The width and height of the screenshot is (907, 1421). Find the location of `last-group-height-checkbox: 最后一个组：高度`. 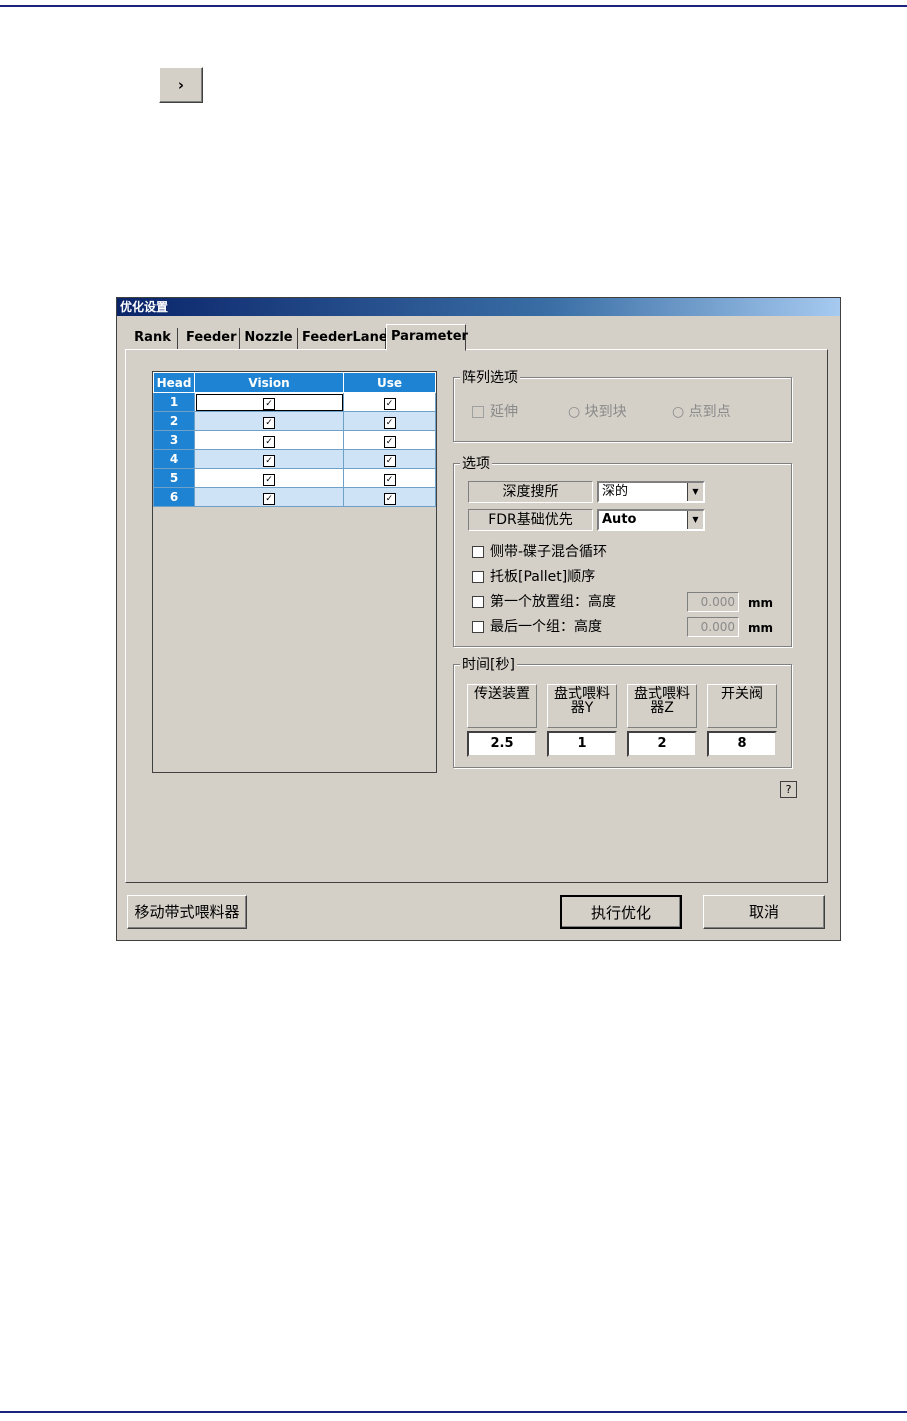

last-group-height-checkbox: 最后一个组：高度 is located at coordinates (537, 627).